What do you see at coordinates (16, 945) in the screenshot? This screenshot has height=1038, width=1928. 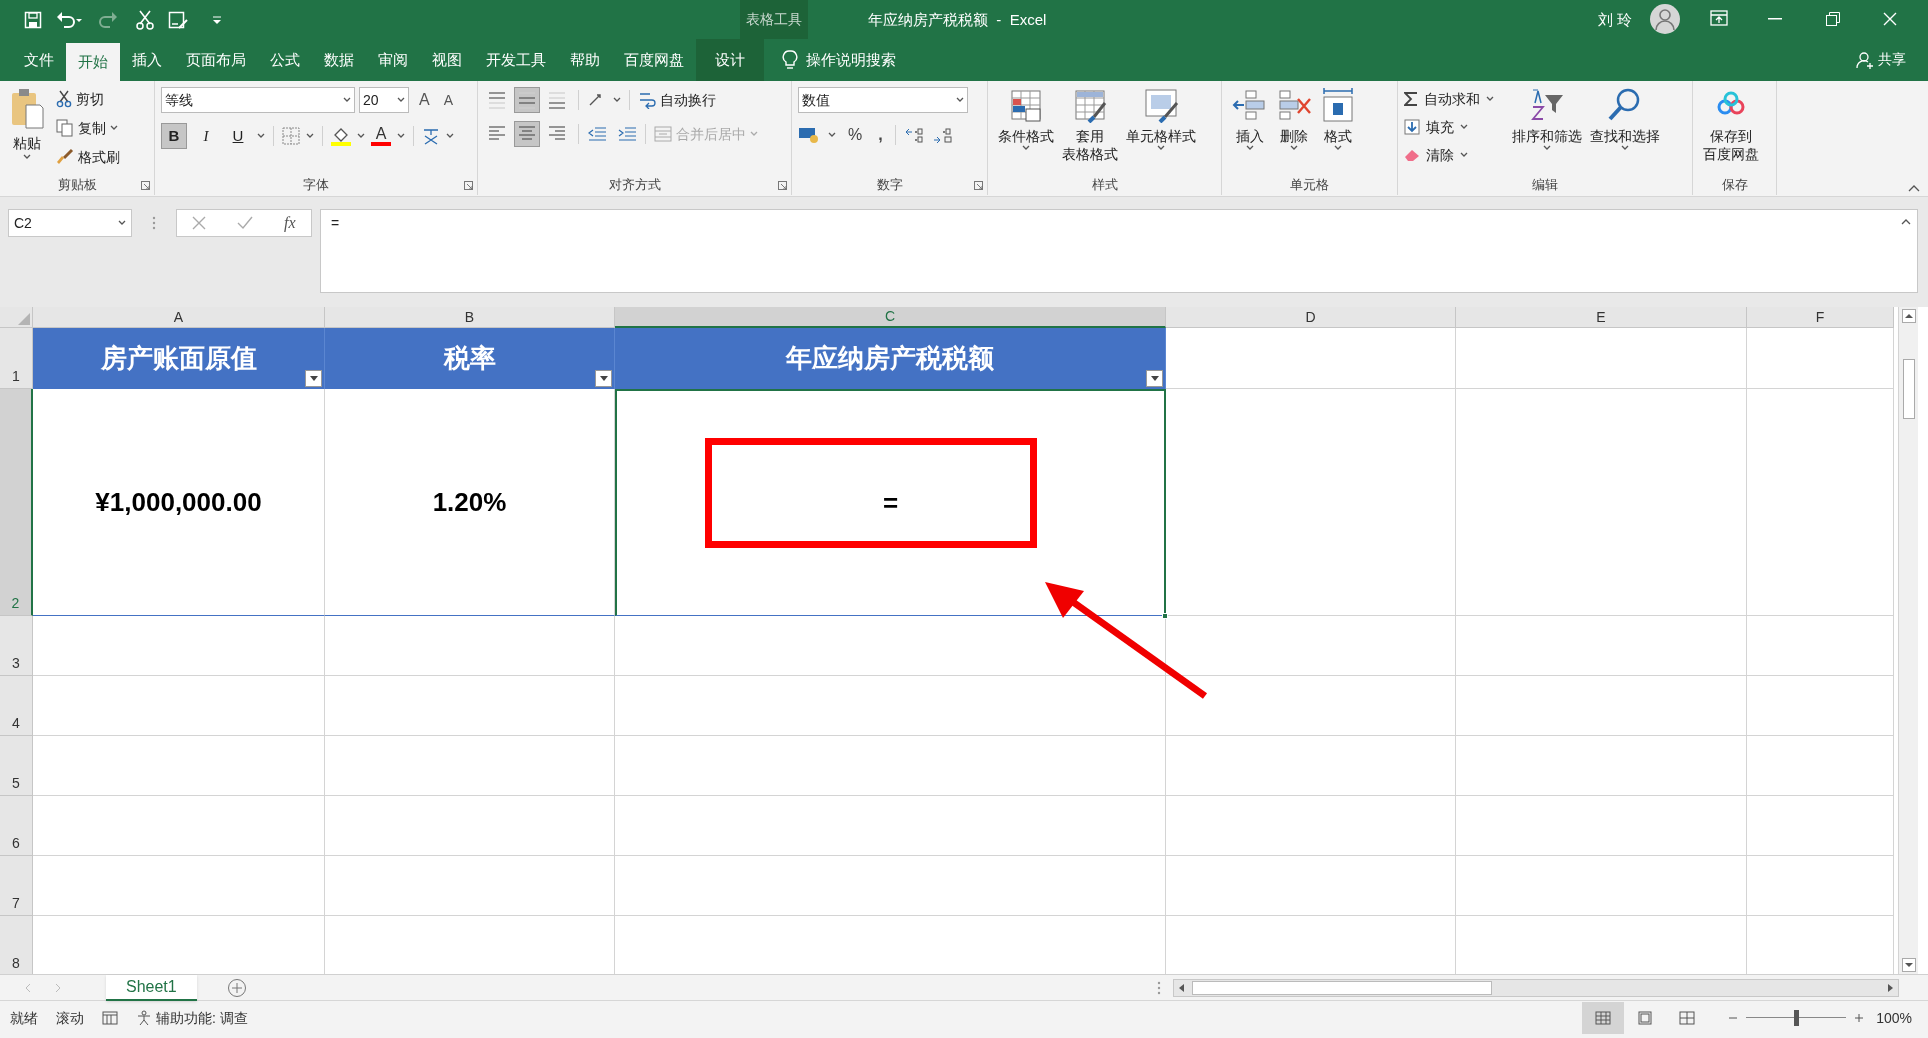 I see `row-header: 8` at bounding box center [16, 945].